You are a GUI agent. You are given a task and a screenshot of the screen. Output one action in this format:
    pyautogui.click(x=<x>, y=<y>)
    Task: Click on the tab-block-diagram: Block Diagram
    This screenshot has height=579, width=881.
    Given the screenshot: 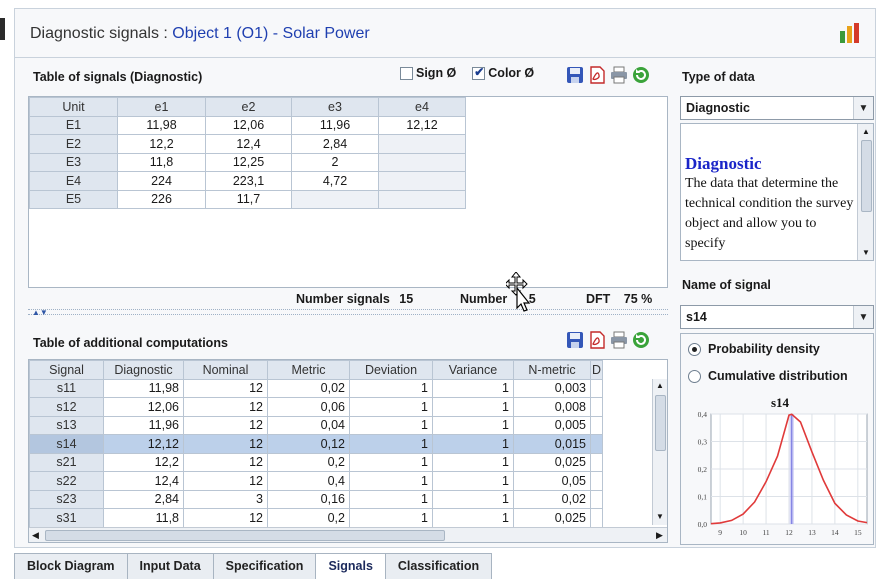 What is the action you would take?
    pyautogui.click(x=71, y=566)
    